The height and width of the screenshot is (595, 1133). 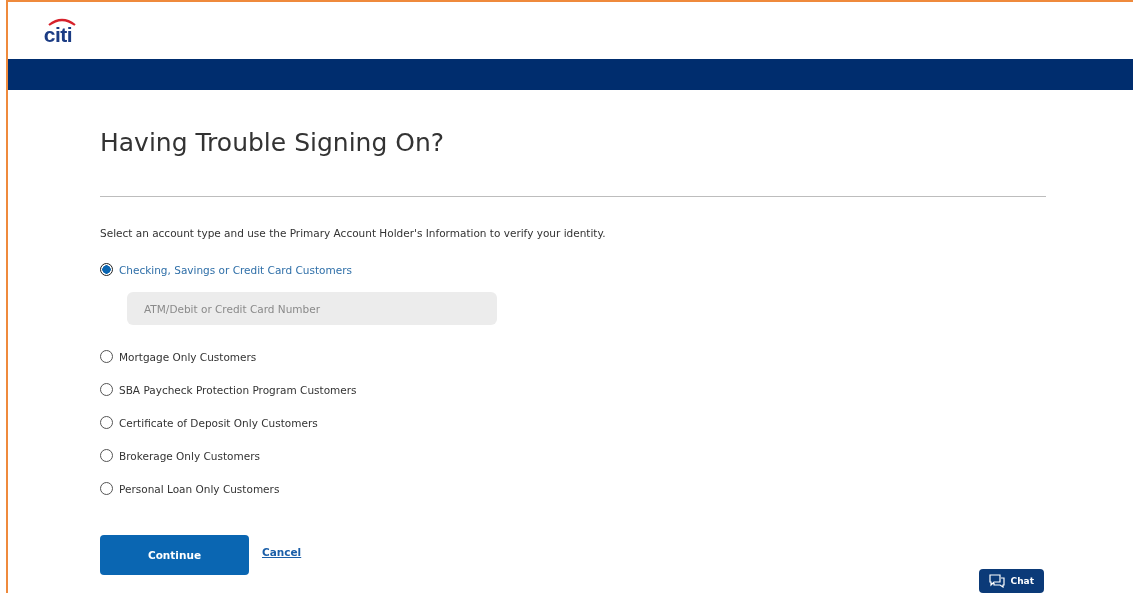 I want to click on logo-arc-icon, so click(x=62, y=22).